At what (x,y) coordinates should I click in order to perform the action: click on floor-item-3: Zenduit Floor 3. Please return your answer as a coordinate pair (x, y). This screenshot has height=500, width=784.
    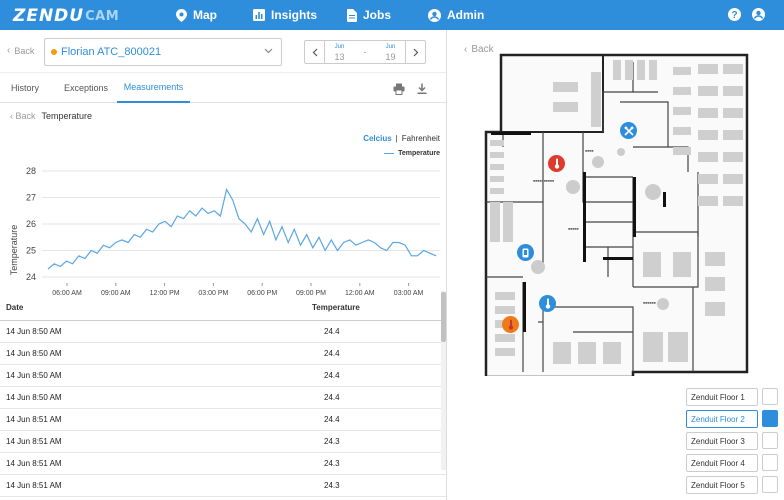
    Looking at the image, I should click on (722, 441).